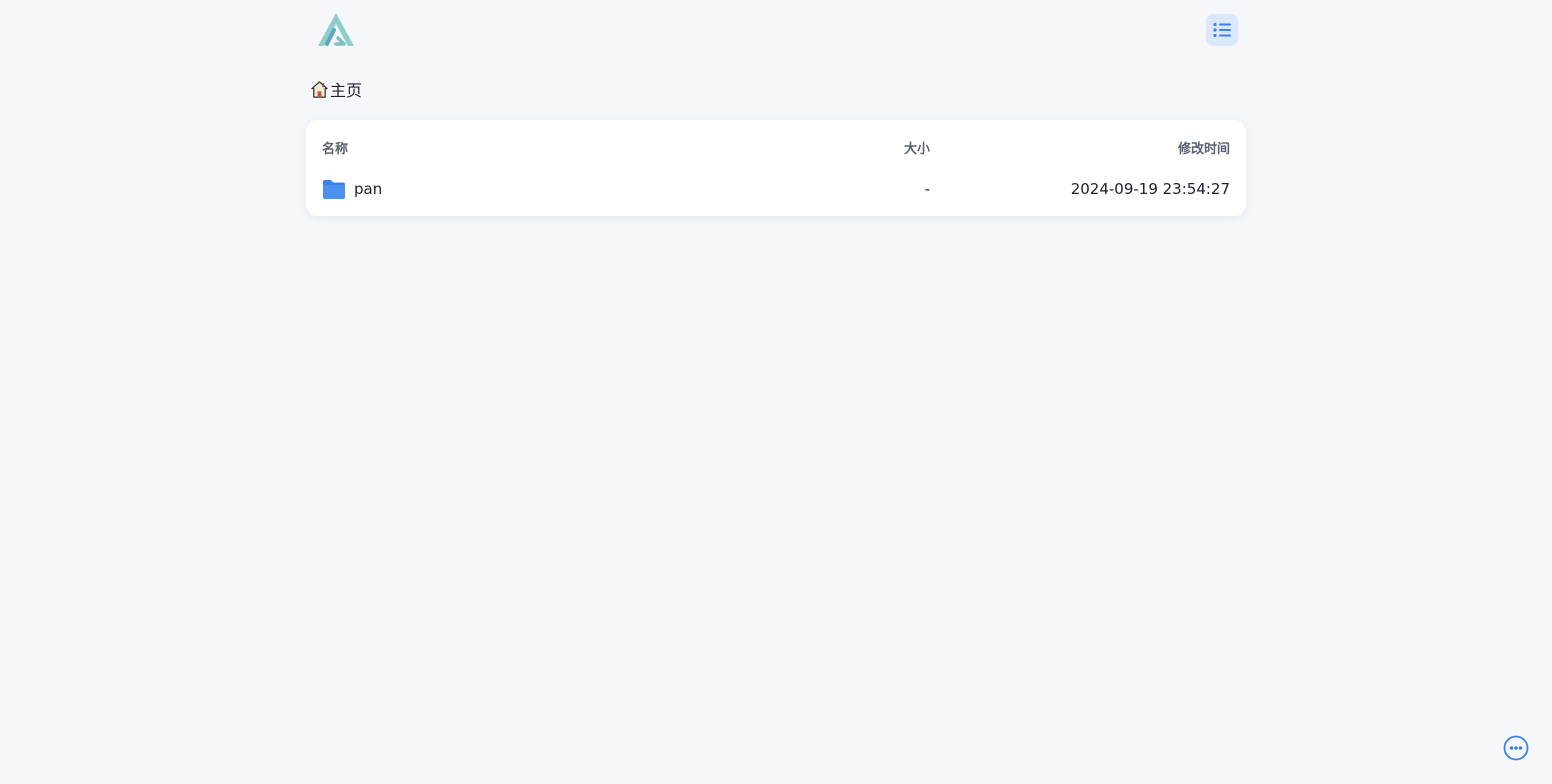 The image size is (1552, 784). Describe the element at coordinates (917, 147) in the screenshot. I see `column-header-size: 大小` at that location.